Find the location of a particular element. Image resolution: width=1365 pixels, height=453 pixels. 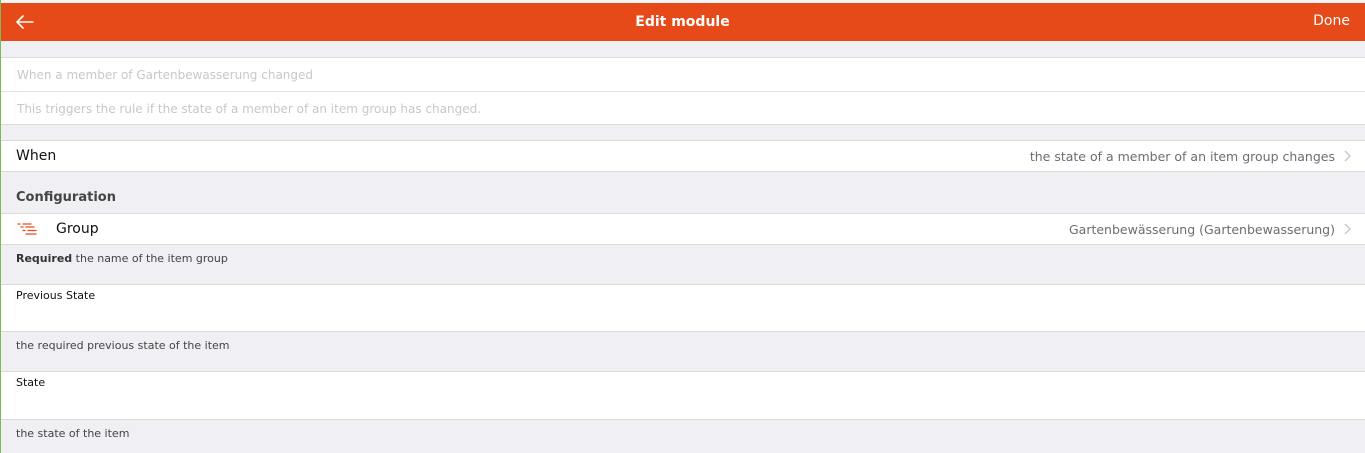

group-description: the name of the item group is located at coordinates (151, 258).